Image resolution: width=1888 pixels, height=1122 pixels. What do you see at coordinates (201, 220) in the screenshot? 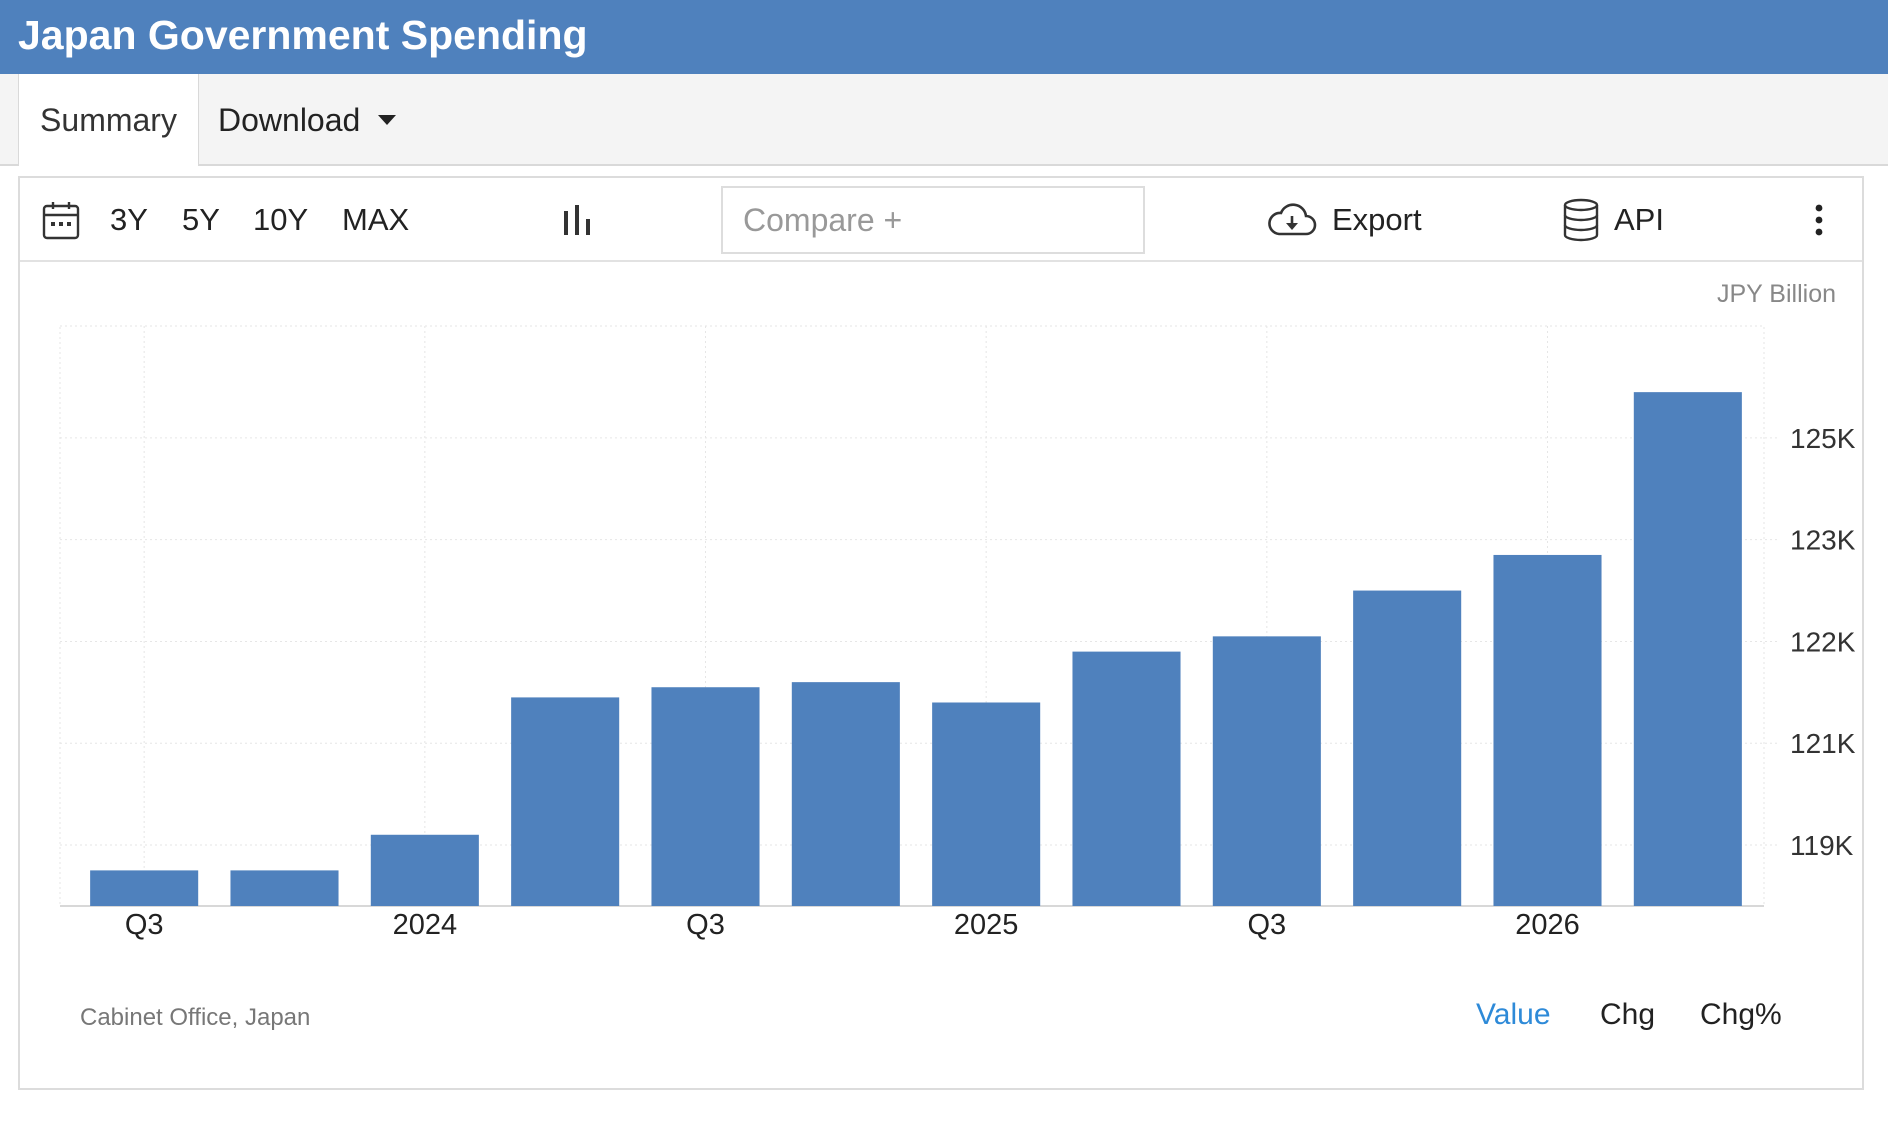
I see `range-5y-button: 5Y` at bounding box center [201, 220].